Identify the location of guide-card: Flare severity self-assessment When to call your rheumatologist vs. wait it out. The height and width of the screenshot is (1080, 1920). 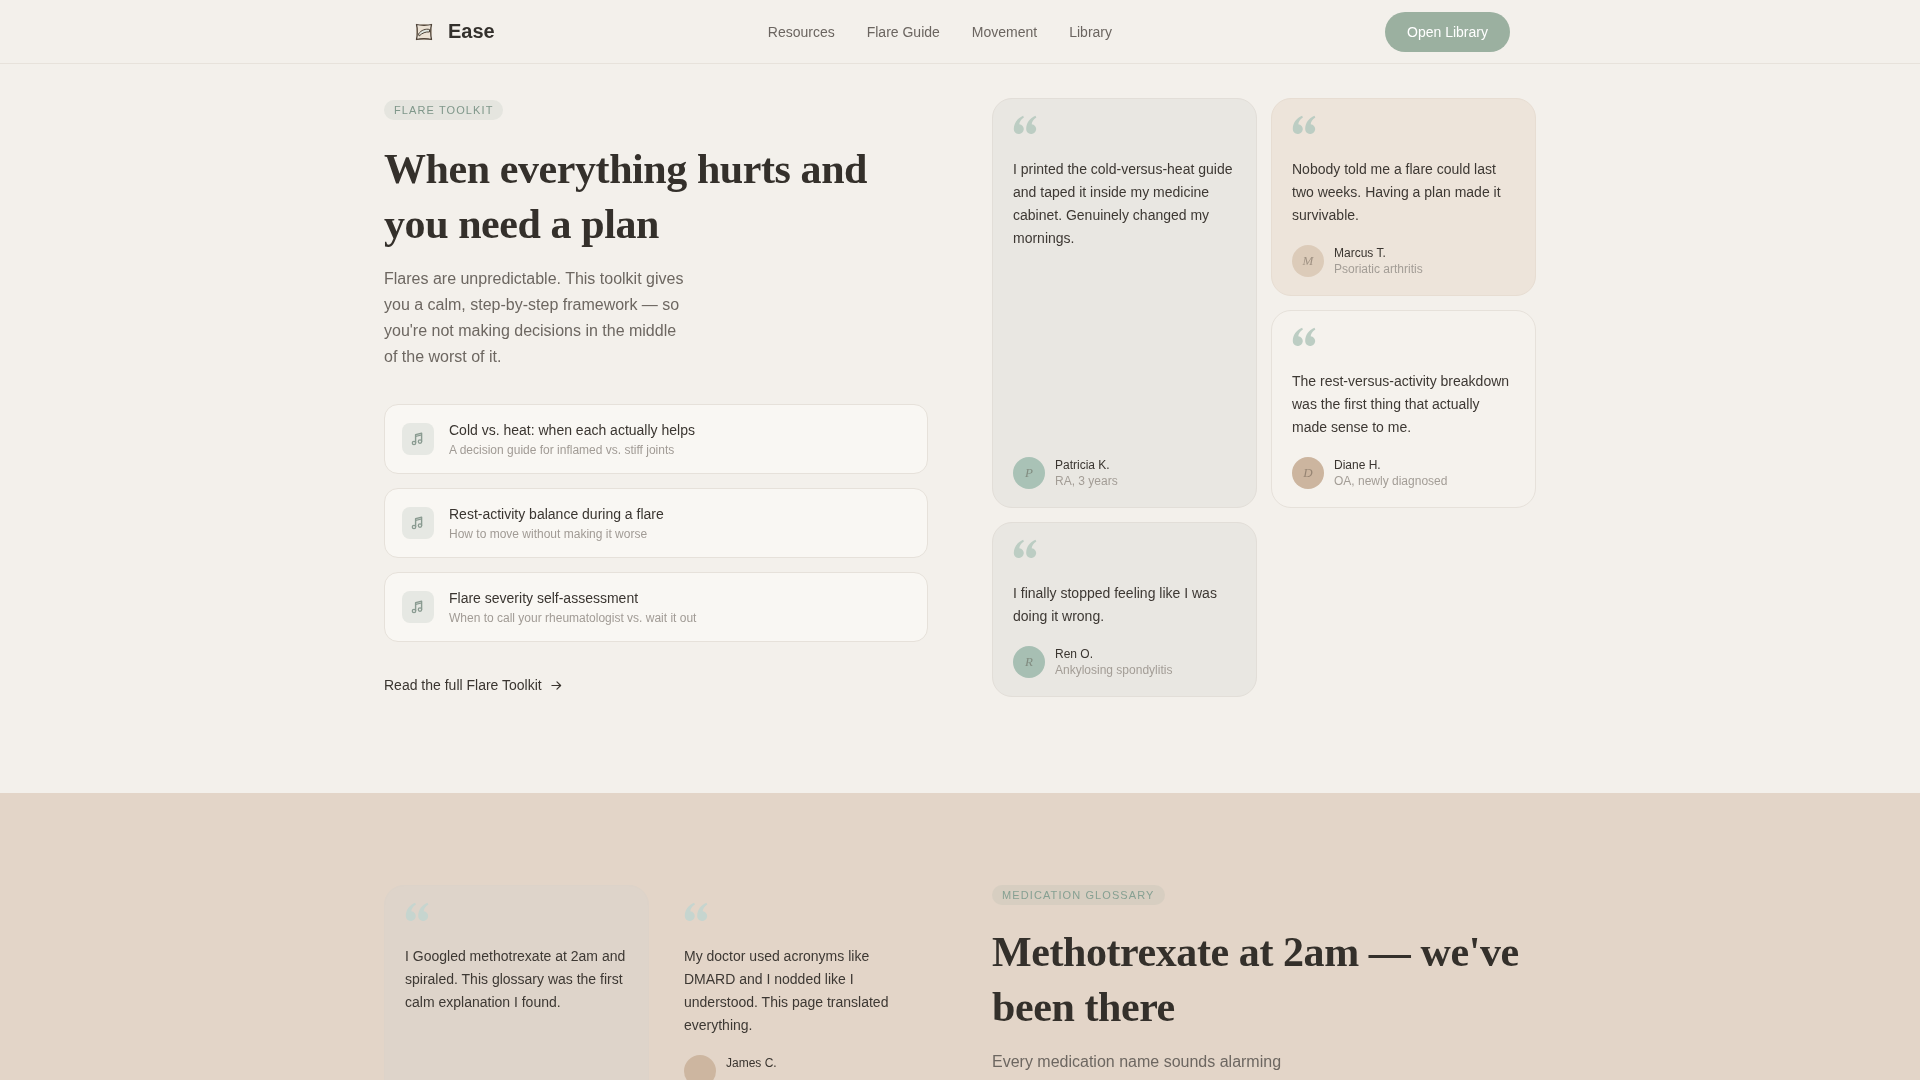
(656, 607).